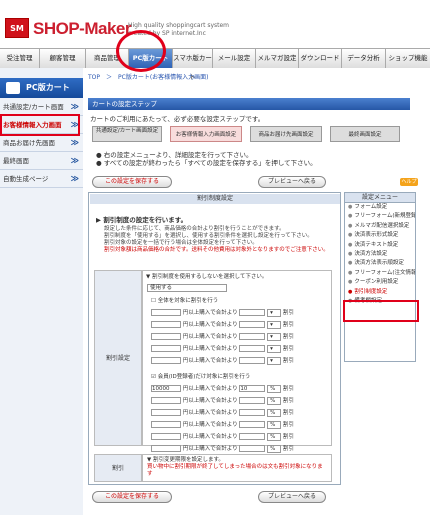 The width and height of the screenshot is (430, 515). What do you see at coordinates (380, 254) in the screenshot?
I see `menu-item-payment-method: 決済方法設定` at bounding box center [380, 254].